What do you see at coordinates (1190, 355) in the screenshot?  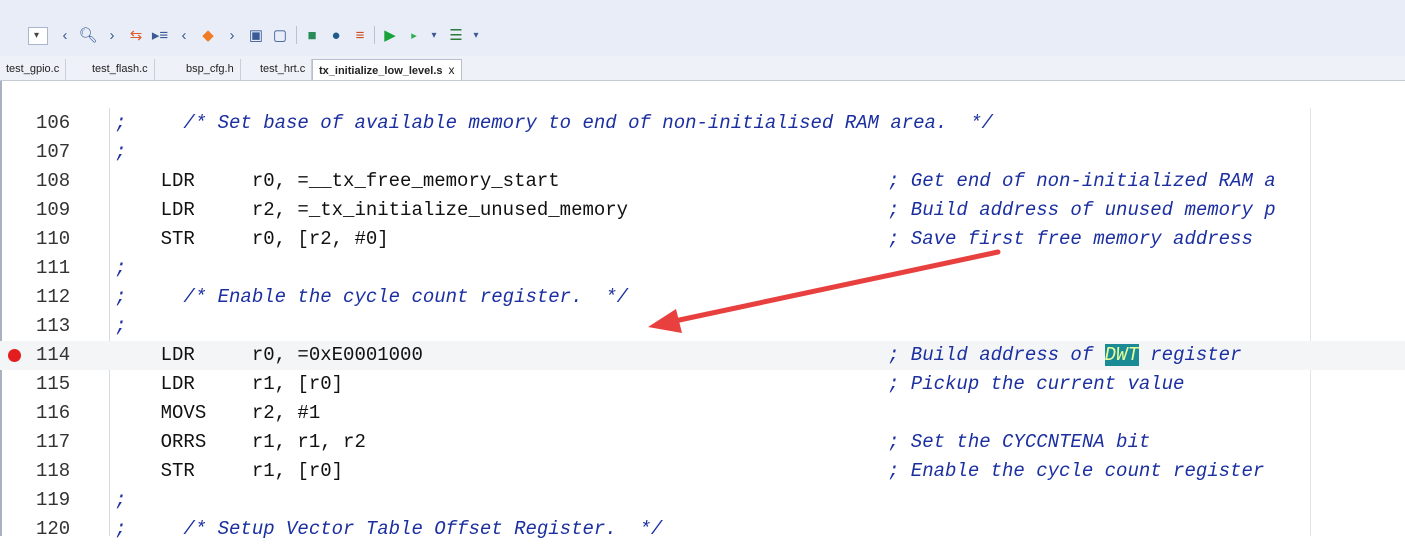 I see `comment-text: register` at bounding box center [1190, 355].